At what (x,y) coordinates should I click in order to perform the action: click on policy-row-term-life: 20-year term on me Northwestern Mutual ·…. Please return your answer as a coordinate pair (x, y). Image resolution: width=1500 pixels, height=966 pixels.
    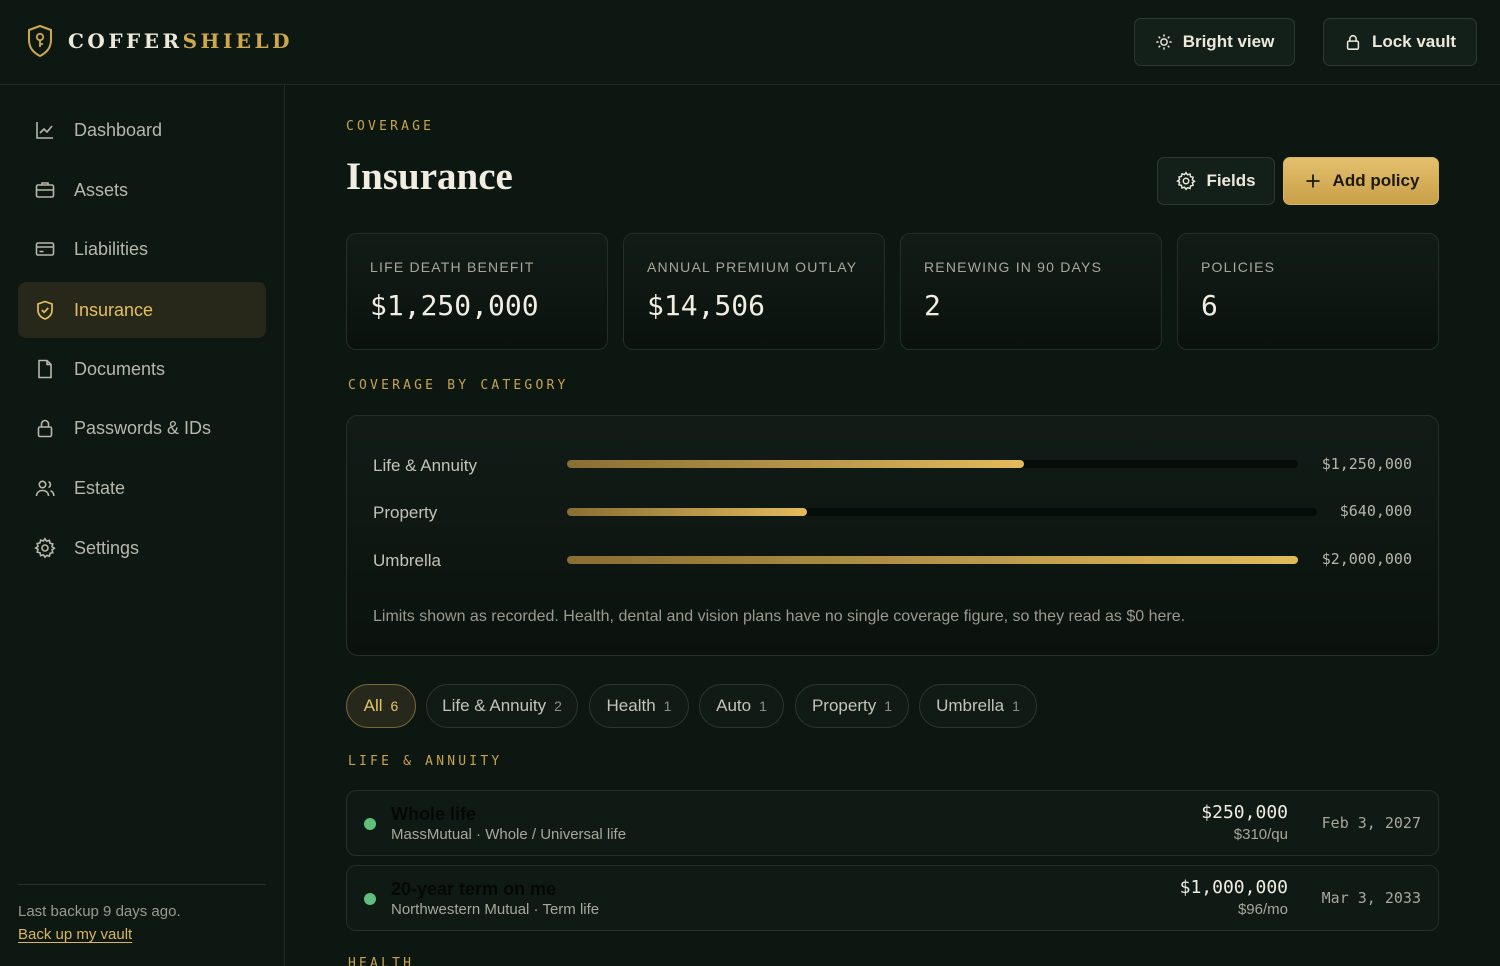
    Looking at the image, I should click on (892, 898).